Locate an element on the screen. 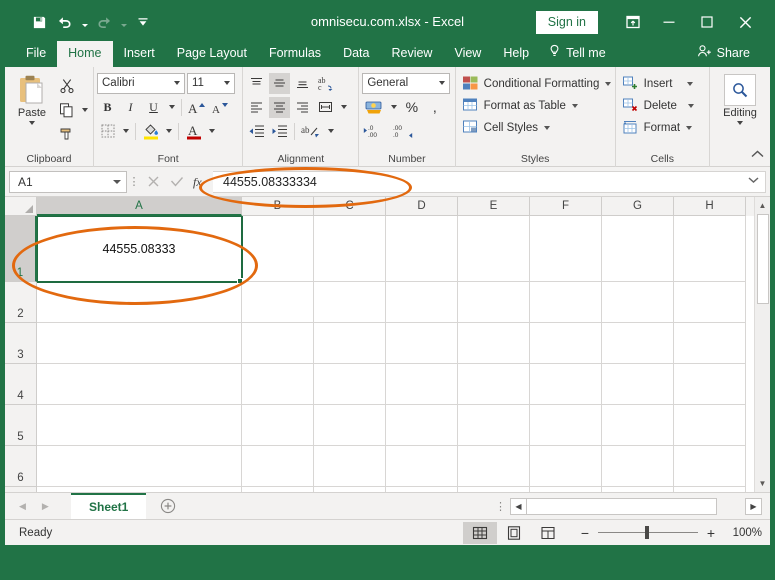 The width and height of the screenshot is (775, 580). cell-h5 is located at coordinates (710, 425).